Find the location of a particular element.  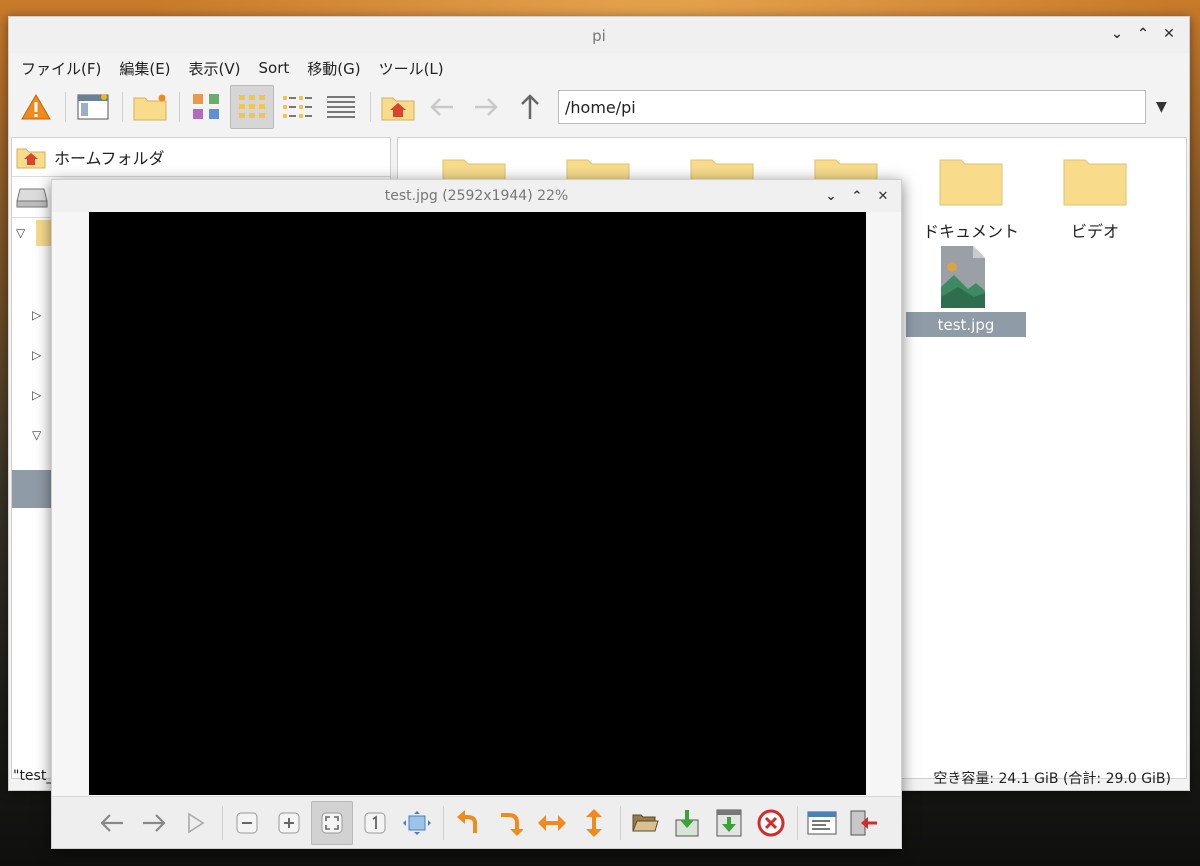

warning-icon is located at coordinates (36, 107).